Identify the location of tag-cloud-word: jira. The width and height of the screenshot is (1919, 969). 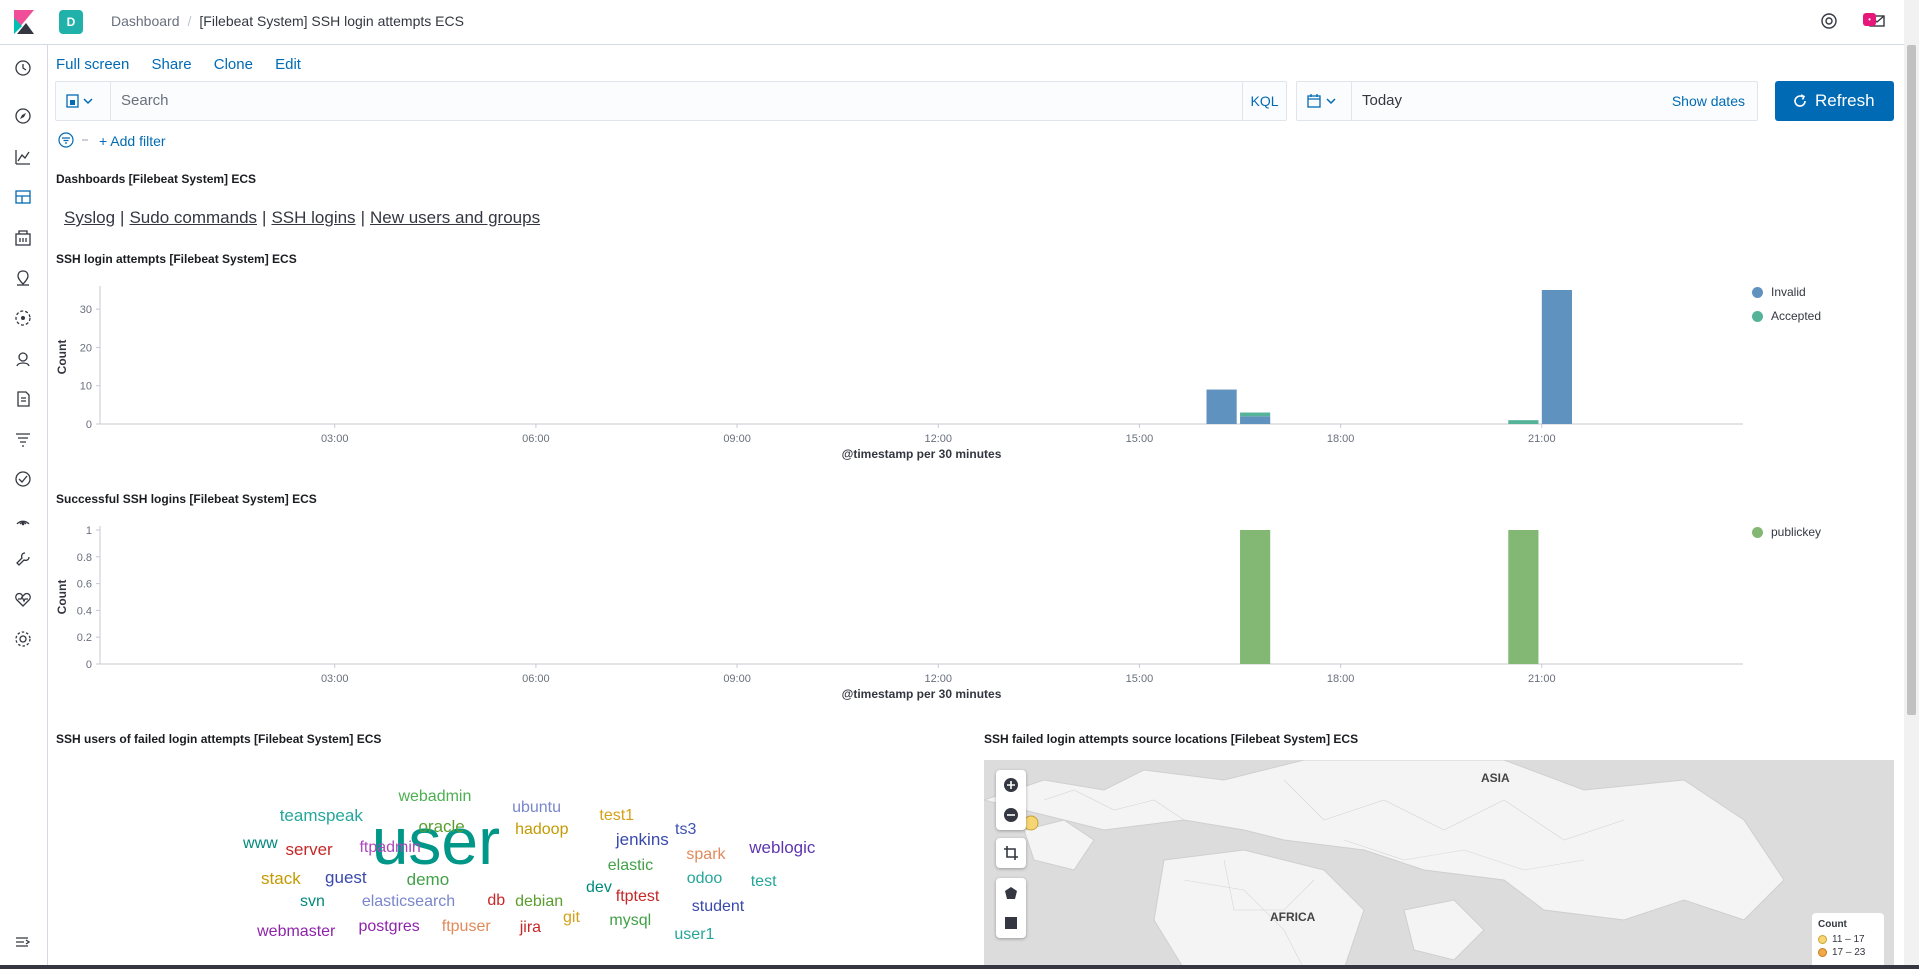
(530, 928).